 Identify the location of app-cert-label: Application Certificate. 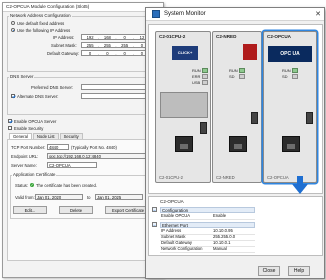
(34, 174).